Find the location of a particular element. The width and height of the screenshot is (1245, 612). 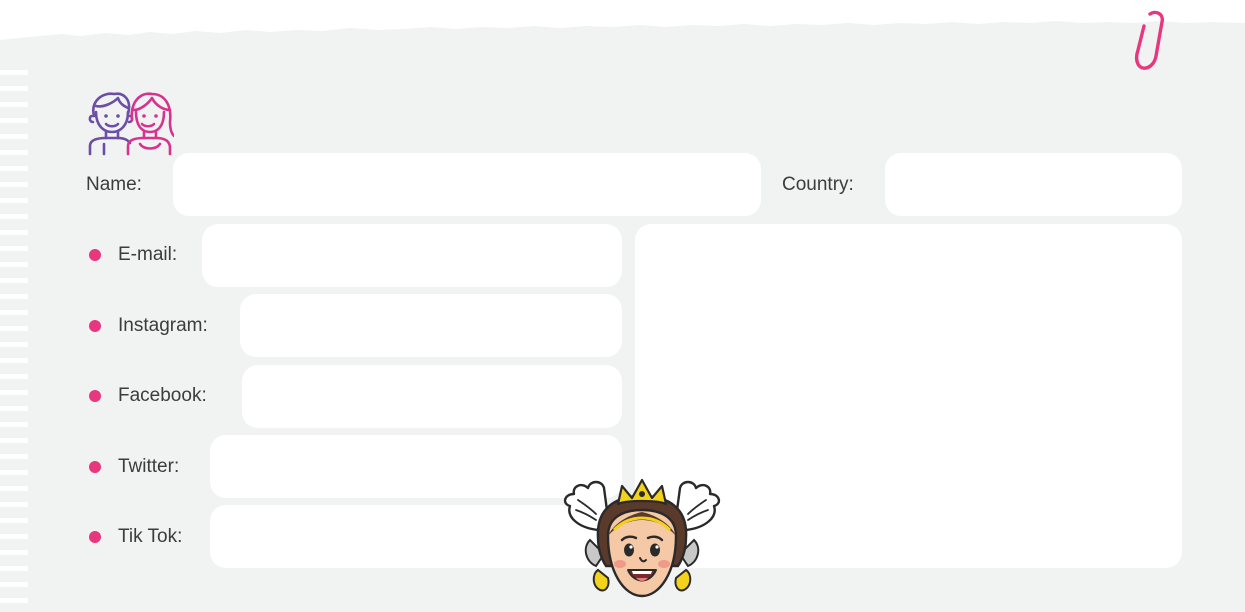

instagram-label: Instagram: is located at coordinates (163, 325).